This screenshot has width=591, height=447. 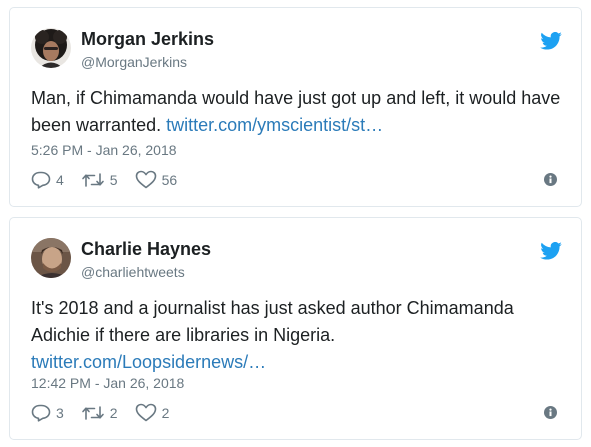 What do you see at coordinates (107, 383) in the screenshot?
I see `timestamp: 12:42 PM - Jan 26, 2018` at bounding box center [107, 383].